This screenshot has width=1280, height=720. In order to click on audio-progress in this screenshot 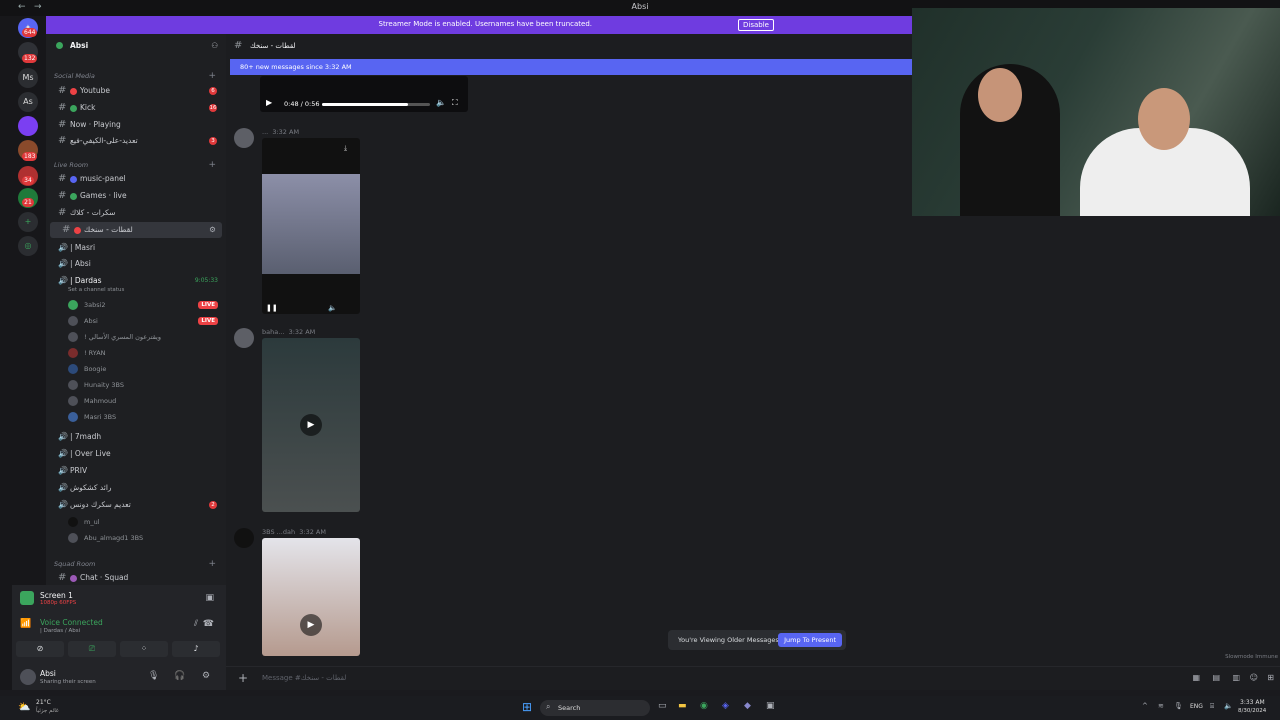, I will do `click(376, 104)`.